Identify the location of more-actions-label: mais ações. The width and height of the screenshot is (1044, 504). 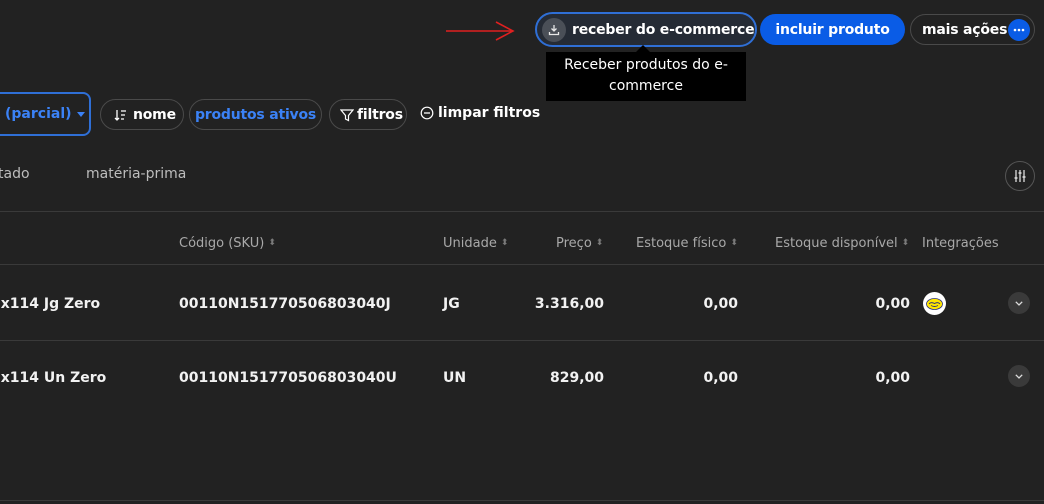
(965, 29).